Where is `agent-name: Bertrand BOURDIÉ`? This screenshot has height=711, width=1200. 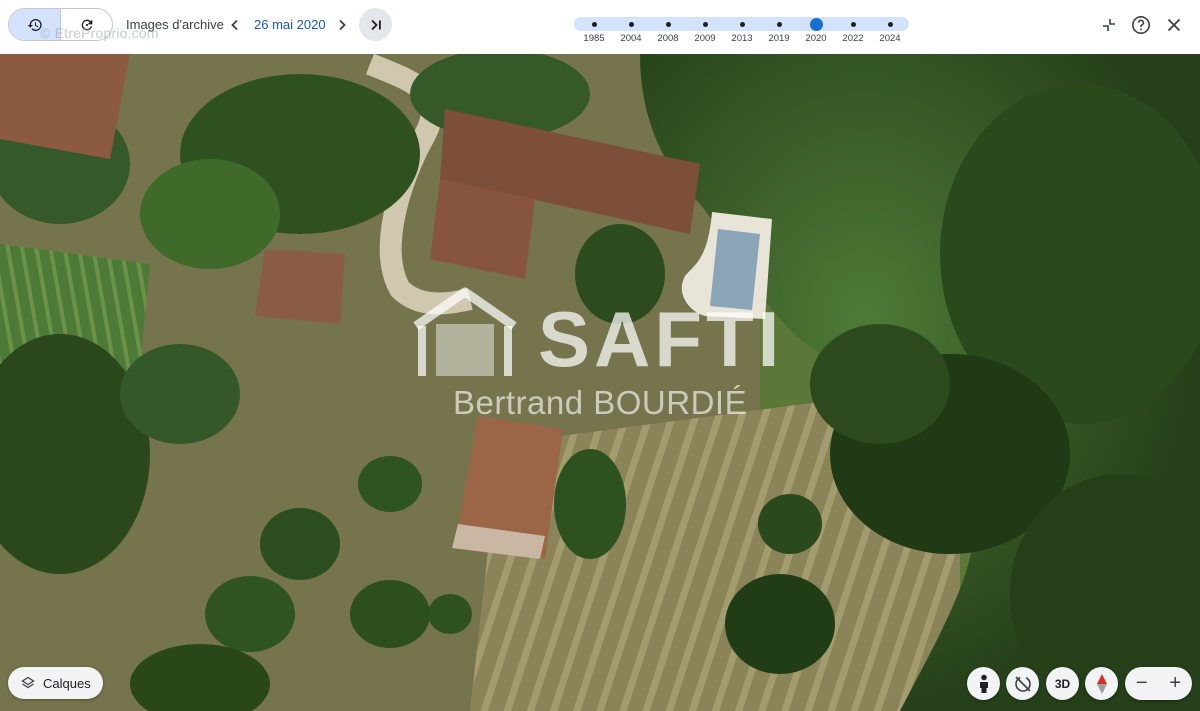
agent-name: Bertrand BOURDIÉ is located at coordinates (600, 402).